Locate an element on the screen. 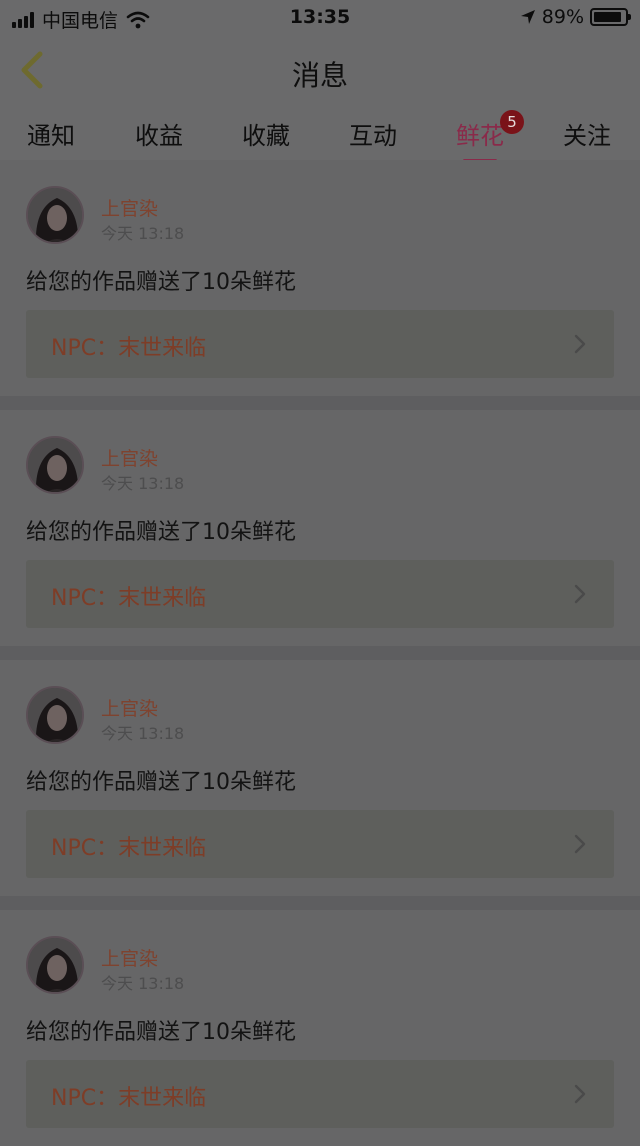 This screenshot has width=640, height=1146. tab-label: 收藏 is located at coordinates (266, 136).